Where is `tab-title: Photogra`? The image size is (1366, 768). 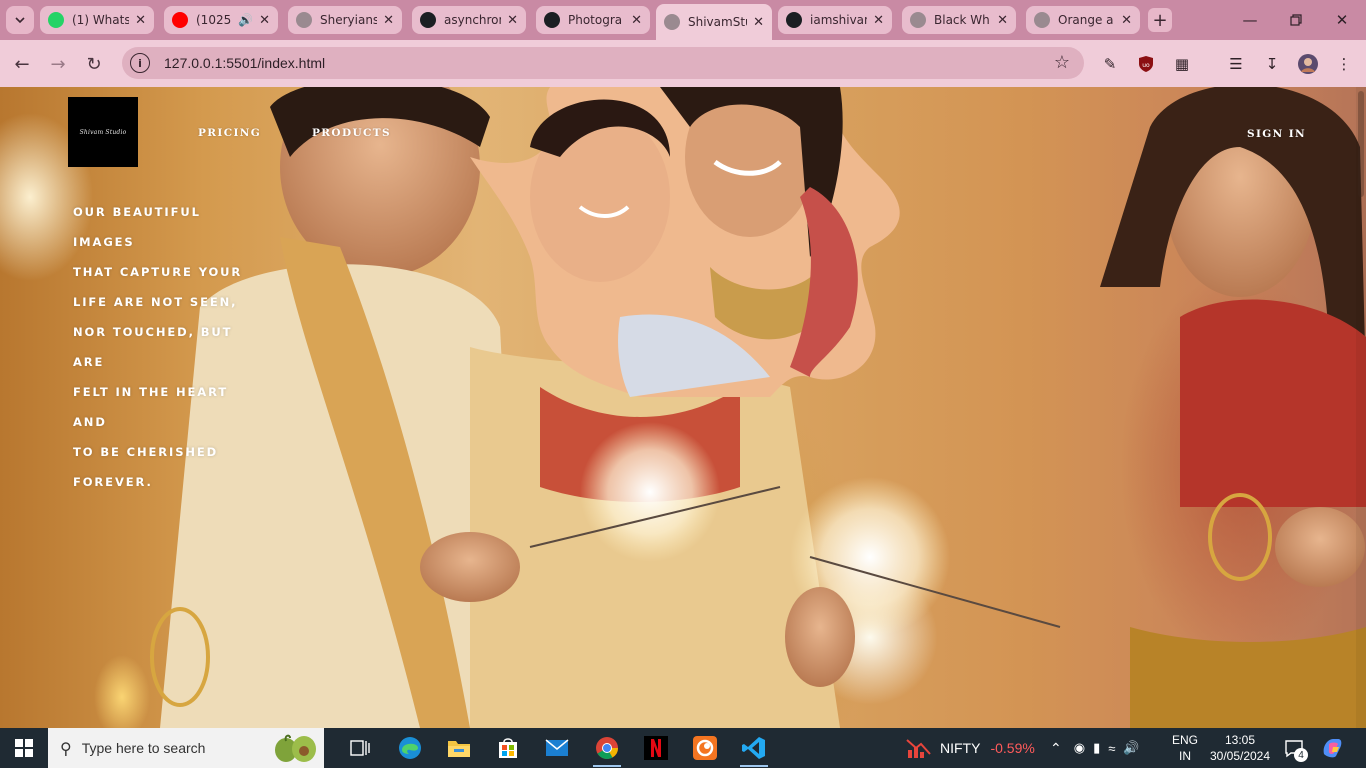
tab-title: Photogra is located at coordinates (595, 20).